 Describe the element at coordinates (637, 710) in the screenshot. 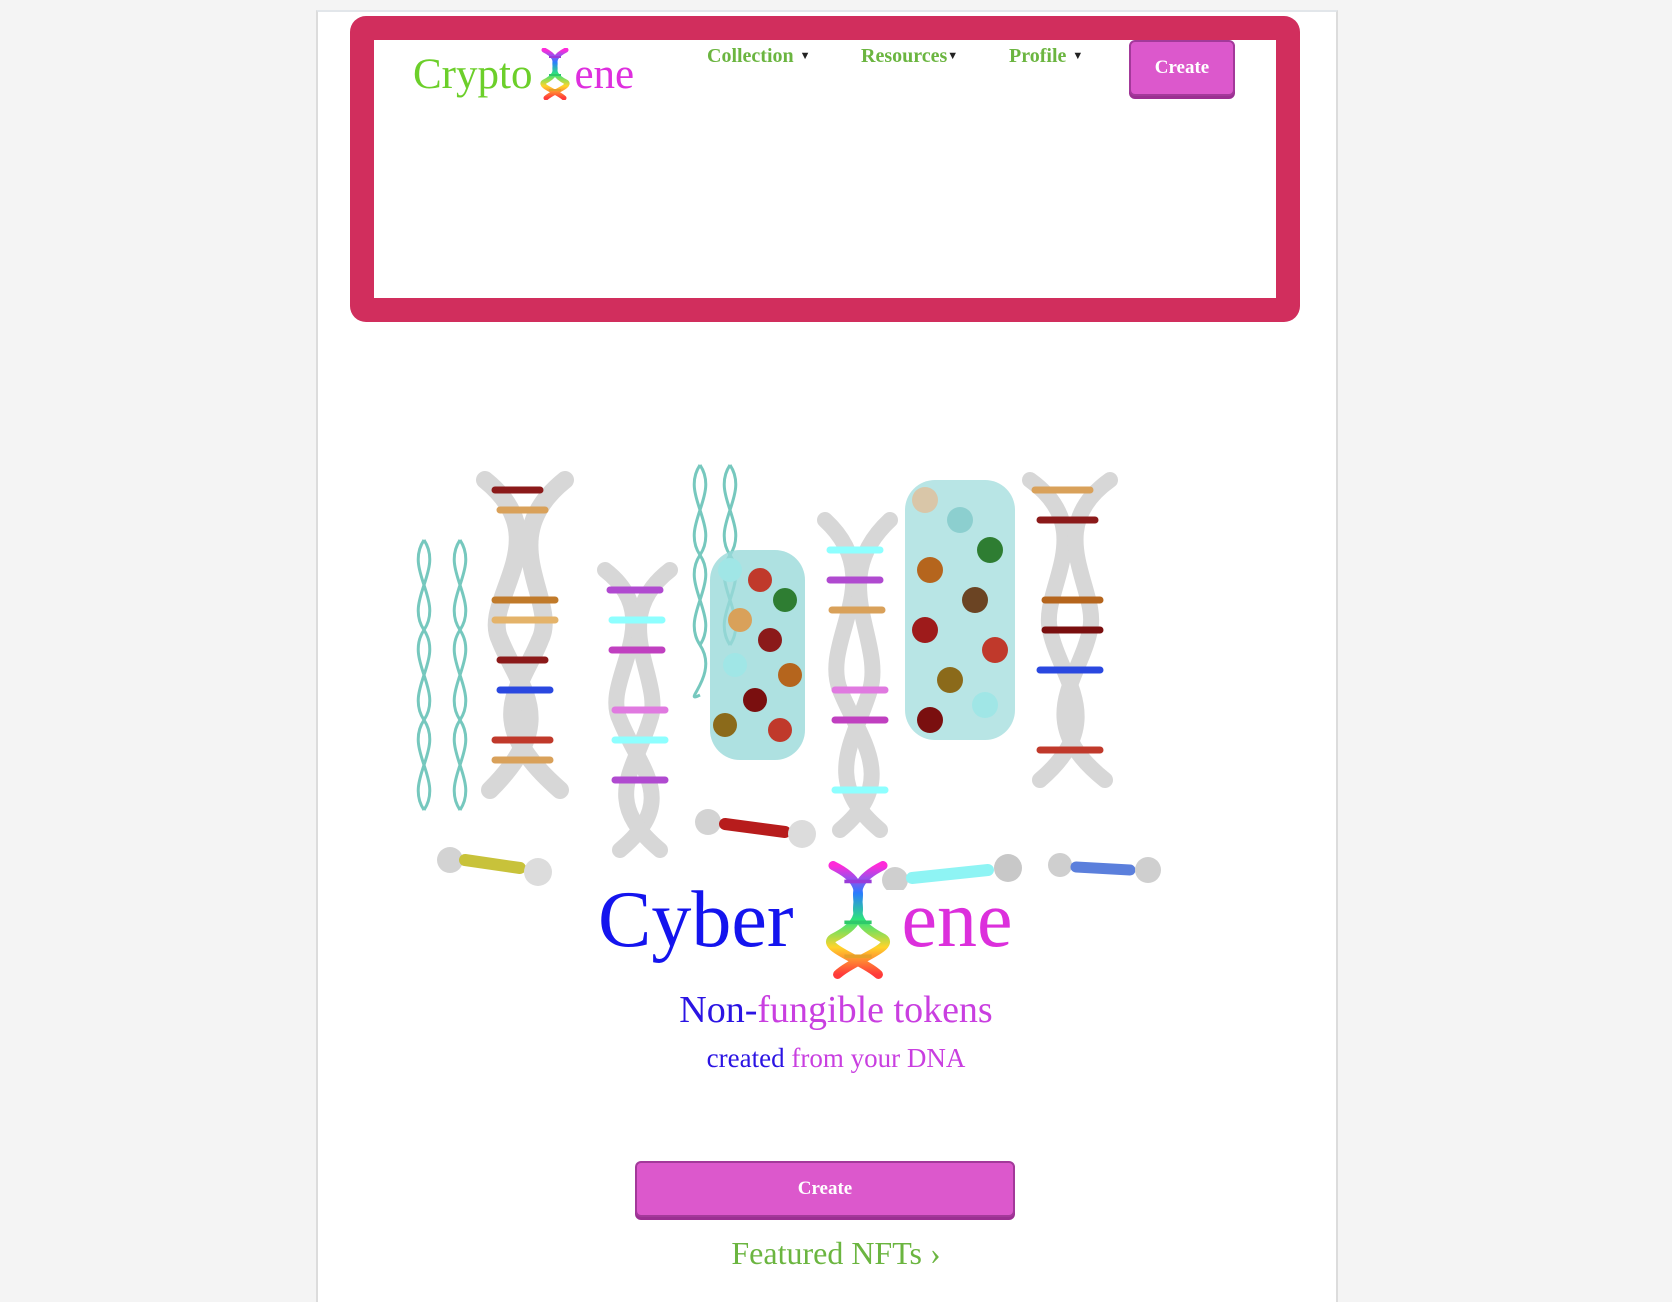

I see `helix-2-icon` at that location.